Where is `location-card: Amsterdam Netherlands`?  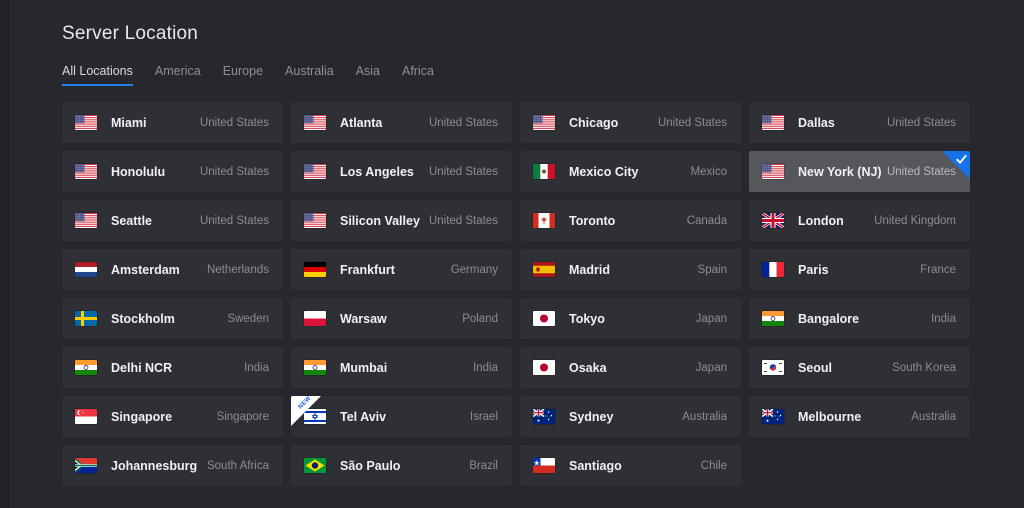 location-card: Amsterdam Netherlands is located at coordinates (172, 269).